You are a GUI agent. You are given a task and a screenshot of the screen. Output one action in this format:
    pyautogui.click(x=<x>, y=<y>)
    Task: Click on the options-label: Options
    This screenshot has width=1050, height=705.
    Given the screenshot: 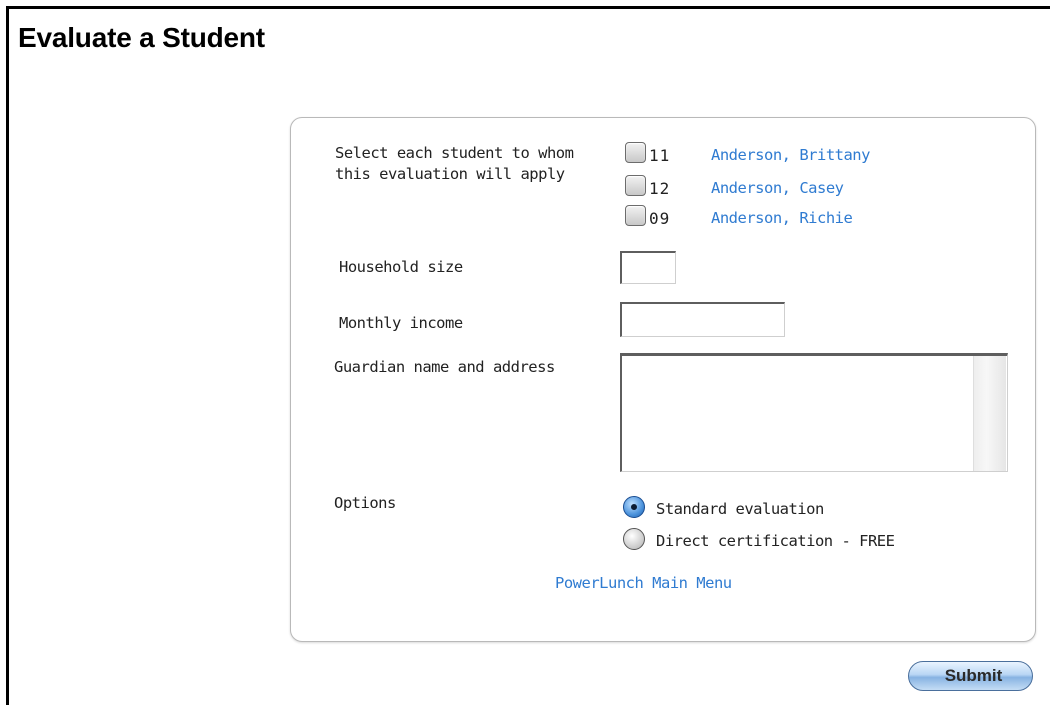 What is the action you would take?
    pyautogui.click(x=365, y=503)
    